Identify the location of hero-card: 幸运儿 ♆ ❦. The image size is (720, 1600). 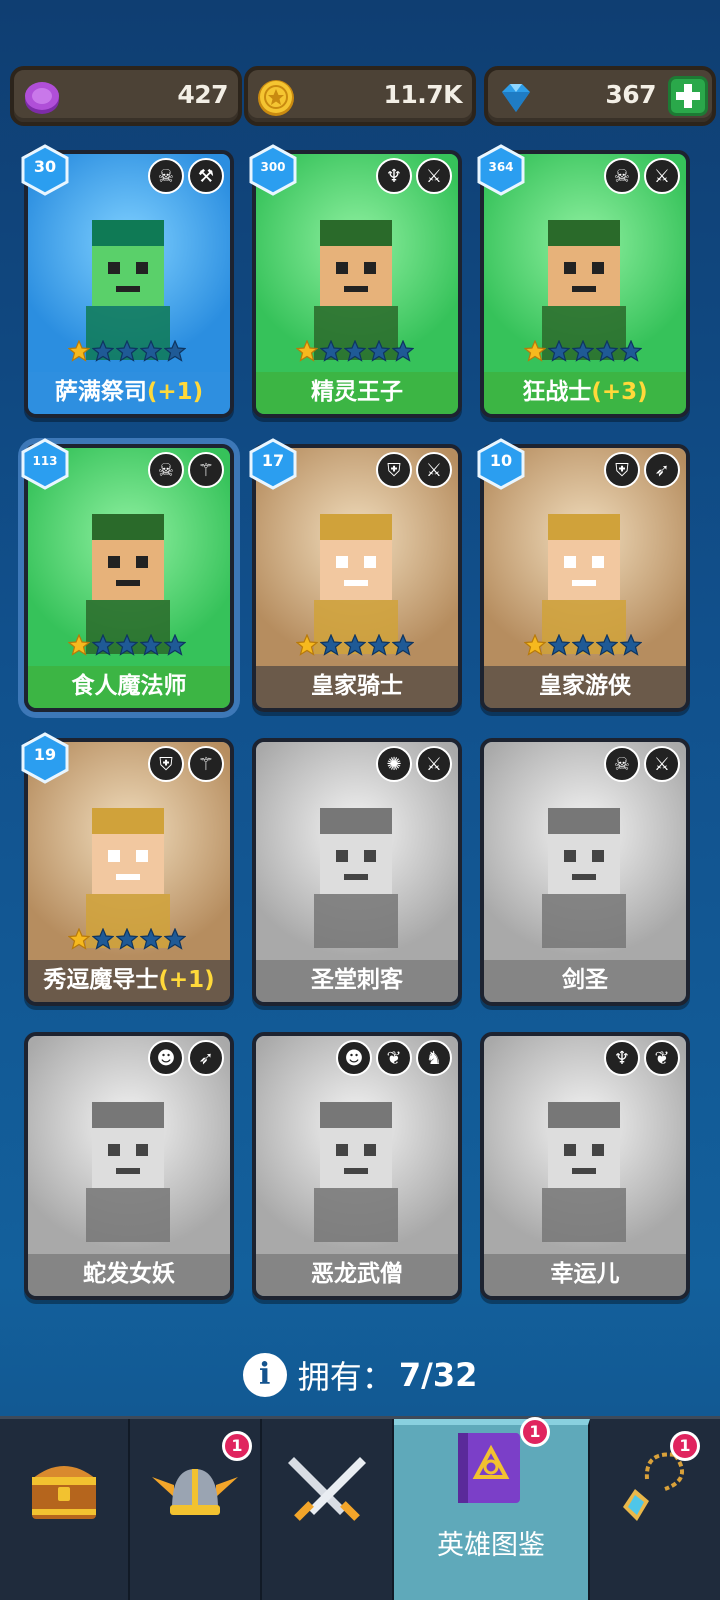
(585, 1166).